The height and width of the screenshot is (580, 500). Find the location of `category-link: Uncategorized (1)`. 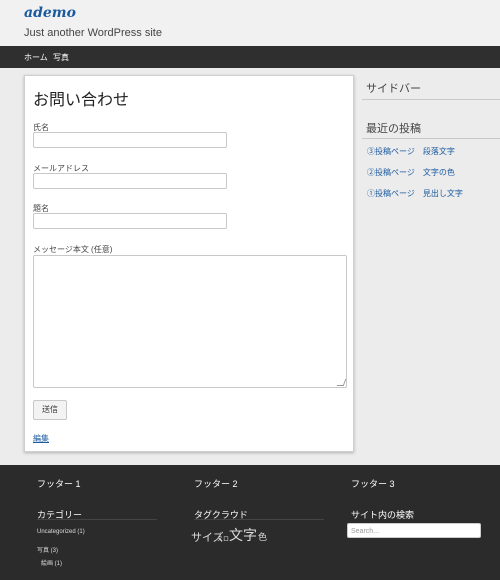

category-link: Uncategorized (1) is located at coordinates (61, 532).